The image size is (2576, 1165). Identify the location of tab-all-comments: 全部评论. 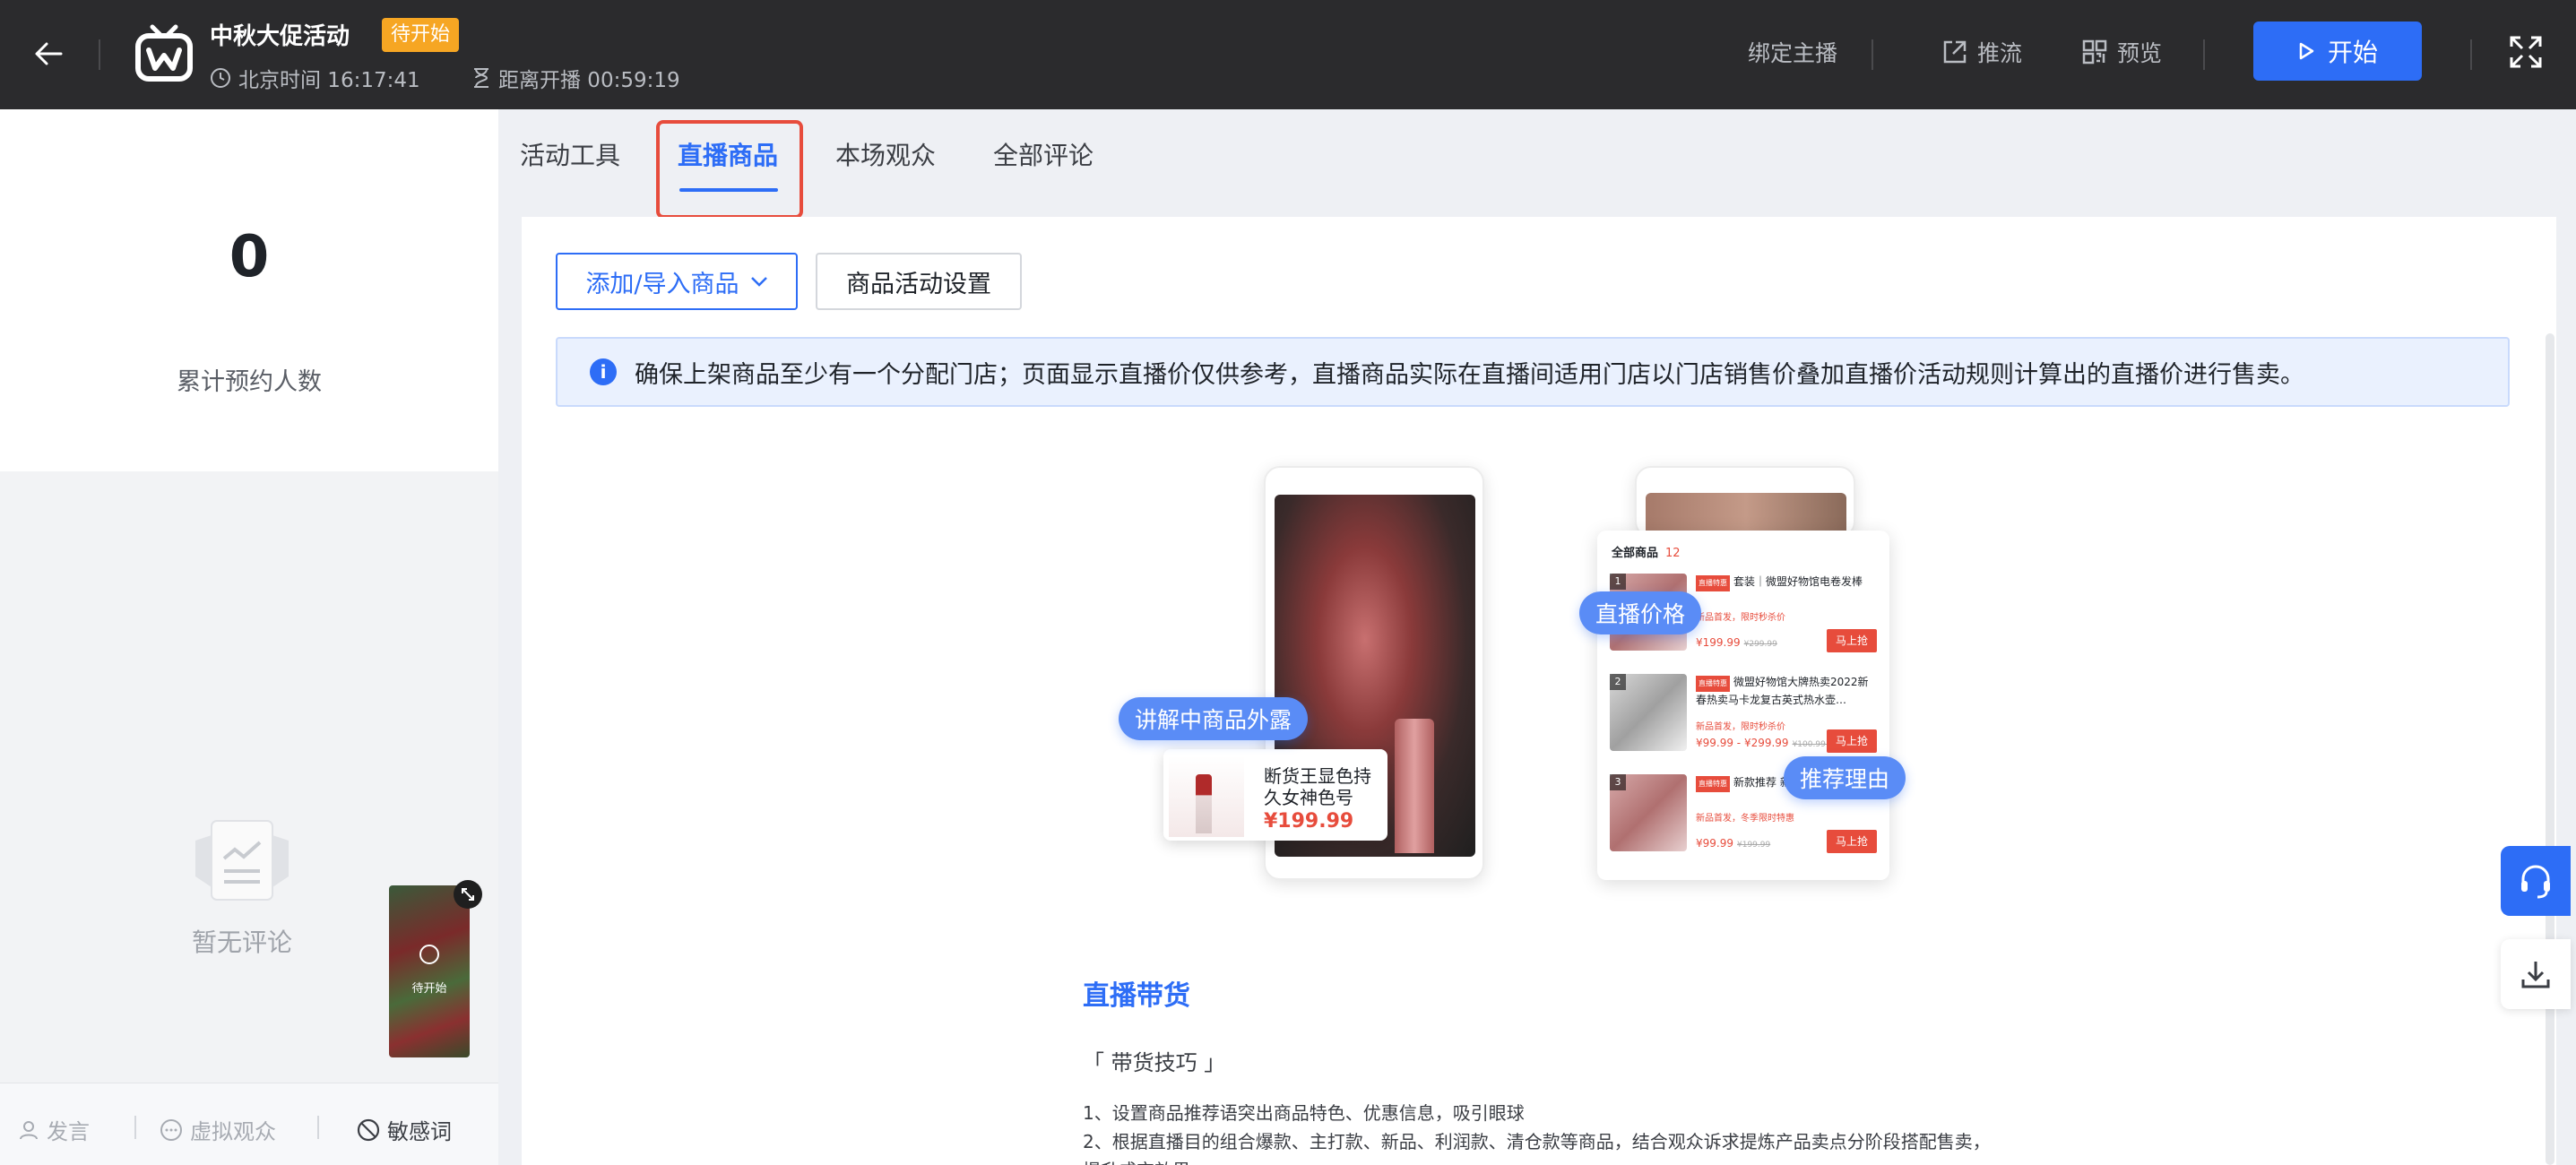
(1043, 154).